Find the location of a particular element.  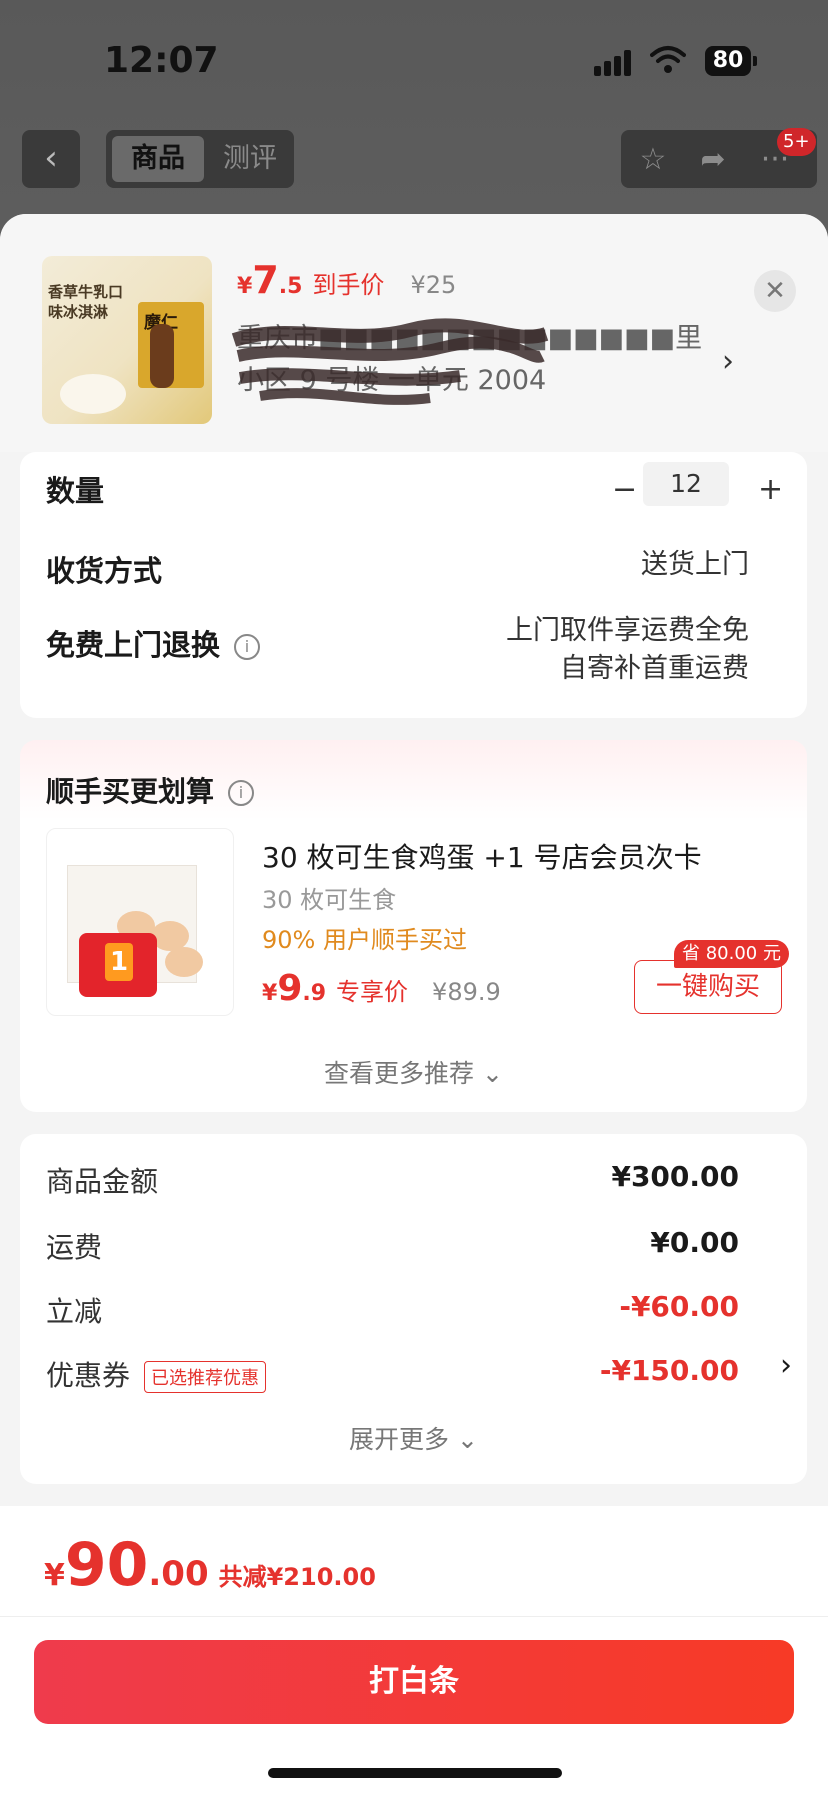

divider is located at coordinates (414, 1616).